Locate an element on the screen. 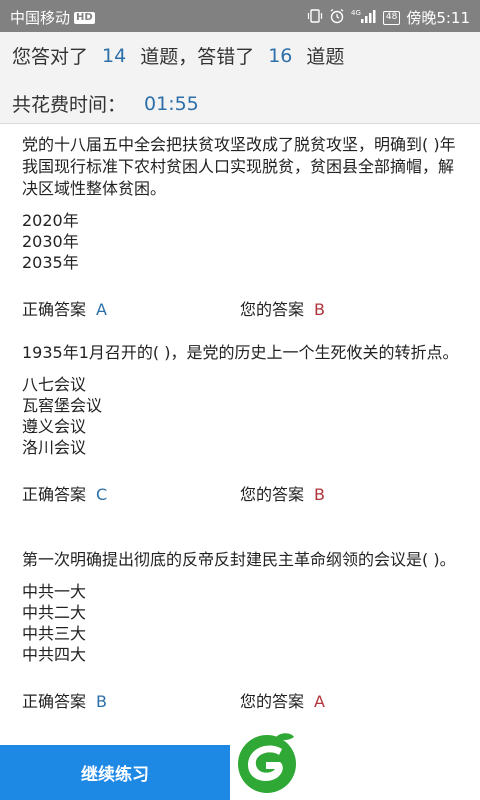 Image resolution: width=480 pixels, height=800 pixels. correct-answer: 正确答案 C is located at coordinates (64, 495).